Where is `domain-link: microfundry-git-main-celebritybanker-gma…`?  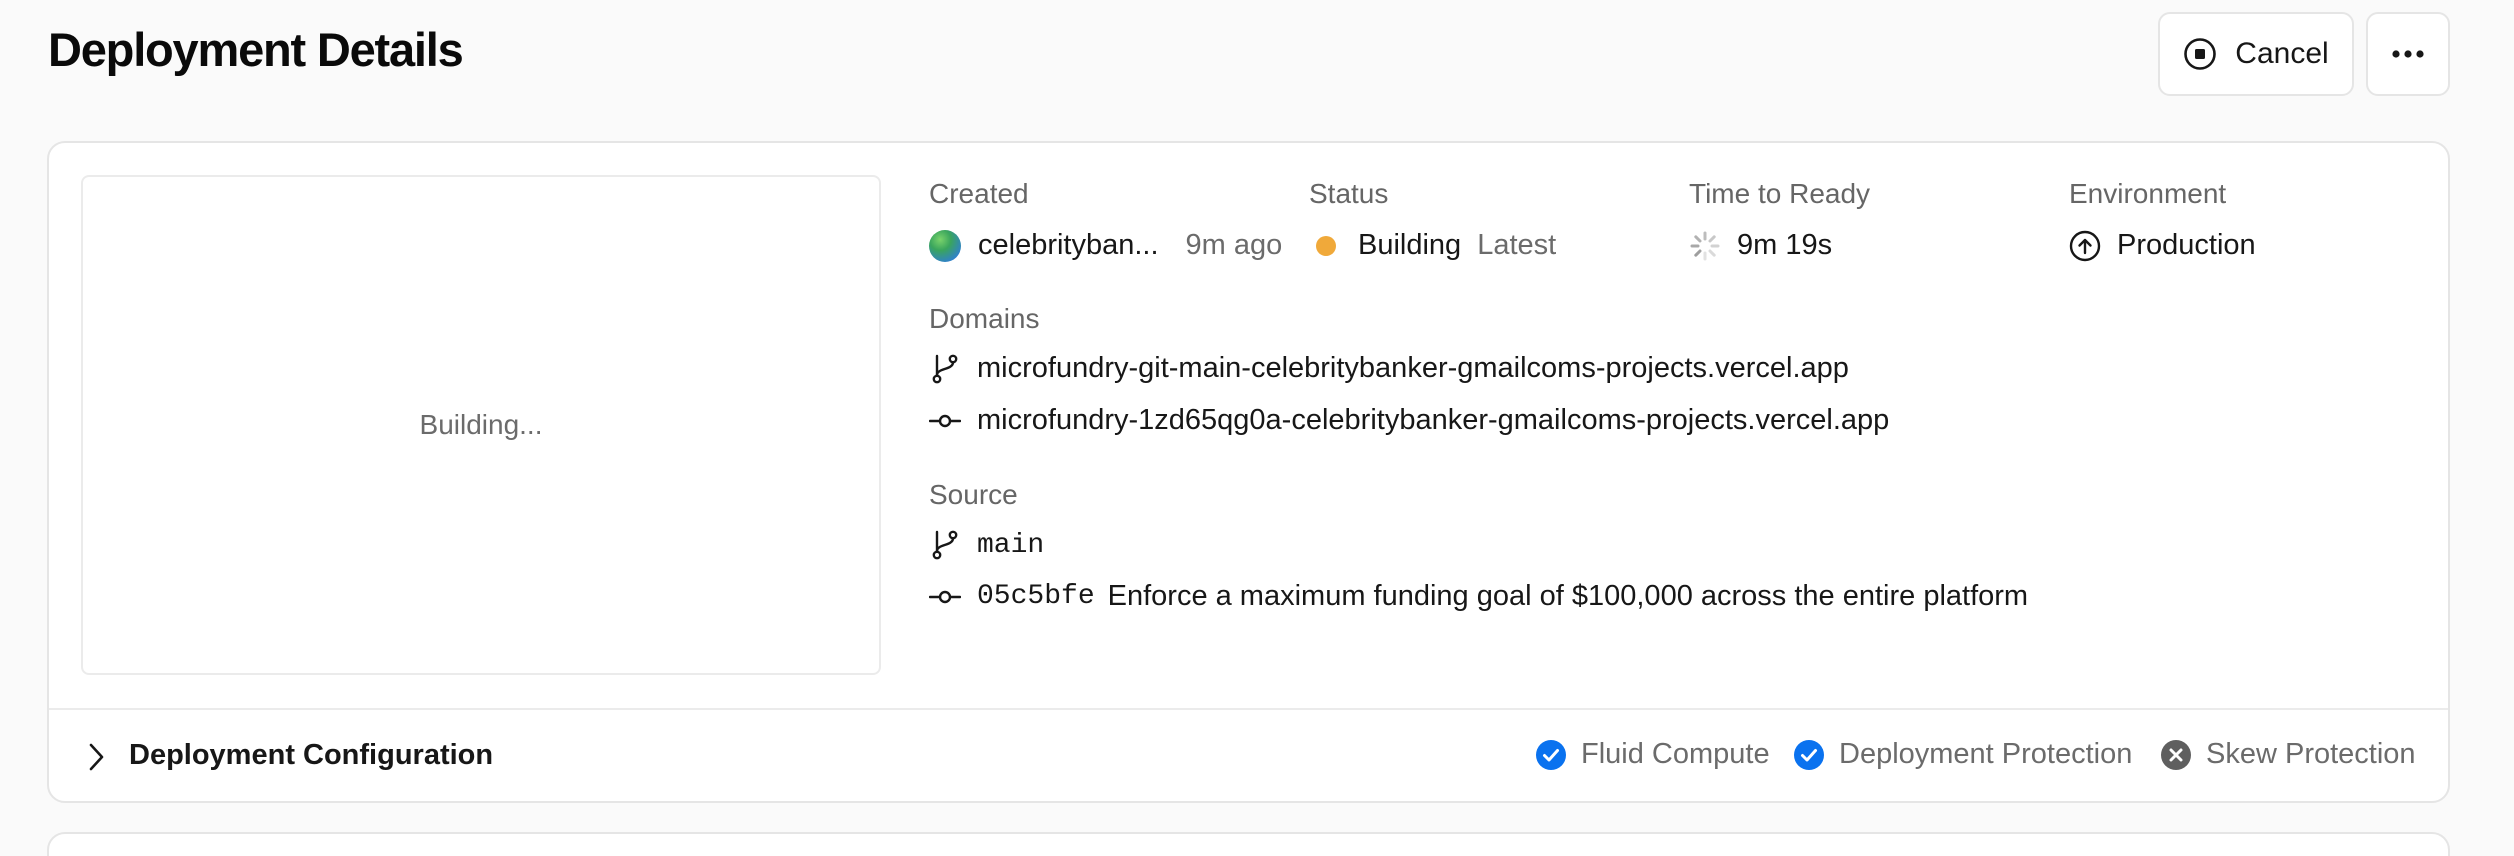
domain-link: microfundry-git-main-celebritybanker-gma… is located at coordinates (1413, 368).